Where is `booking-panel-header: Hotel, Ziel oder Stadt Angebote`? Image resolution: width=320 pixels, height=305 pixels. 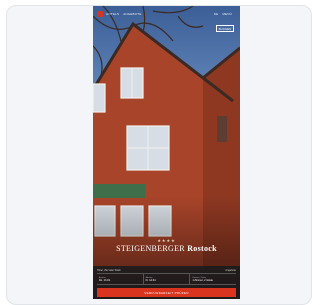
booking-panel-header: Hotel, Ziel oder Stadt Angebote is located at coordinates (166, 270).